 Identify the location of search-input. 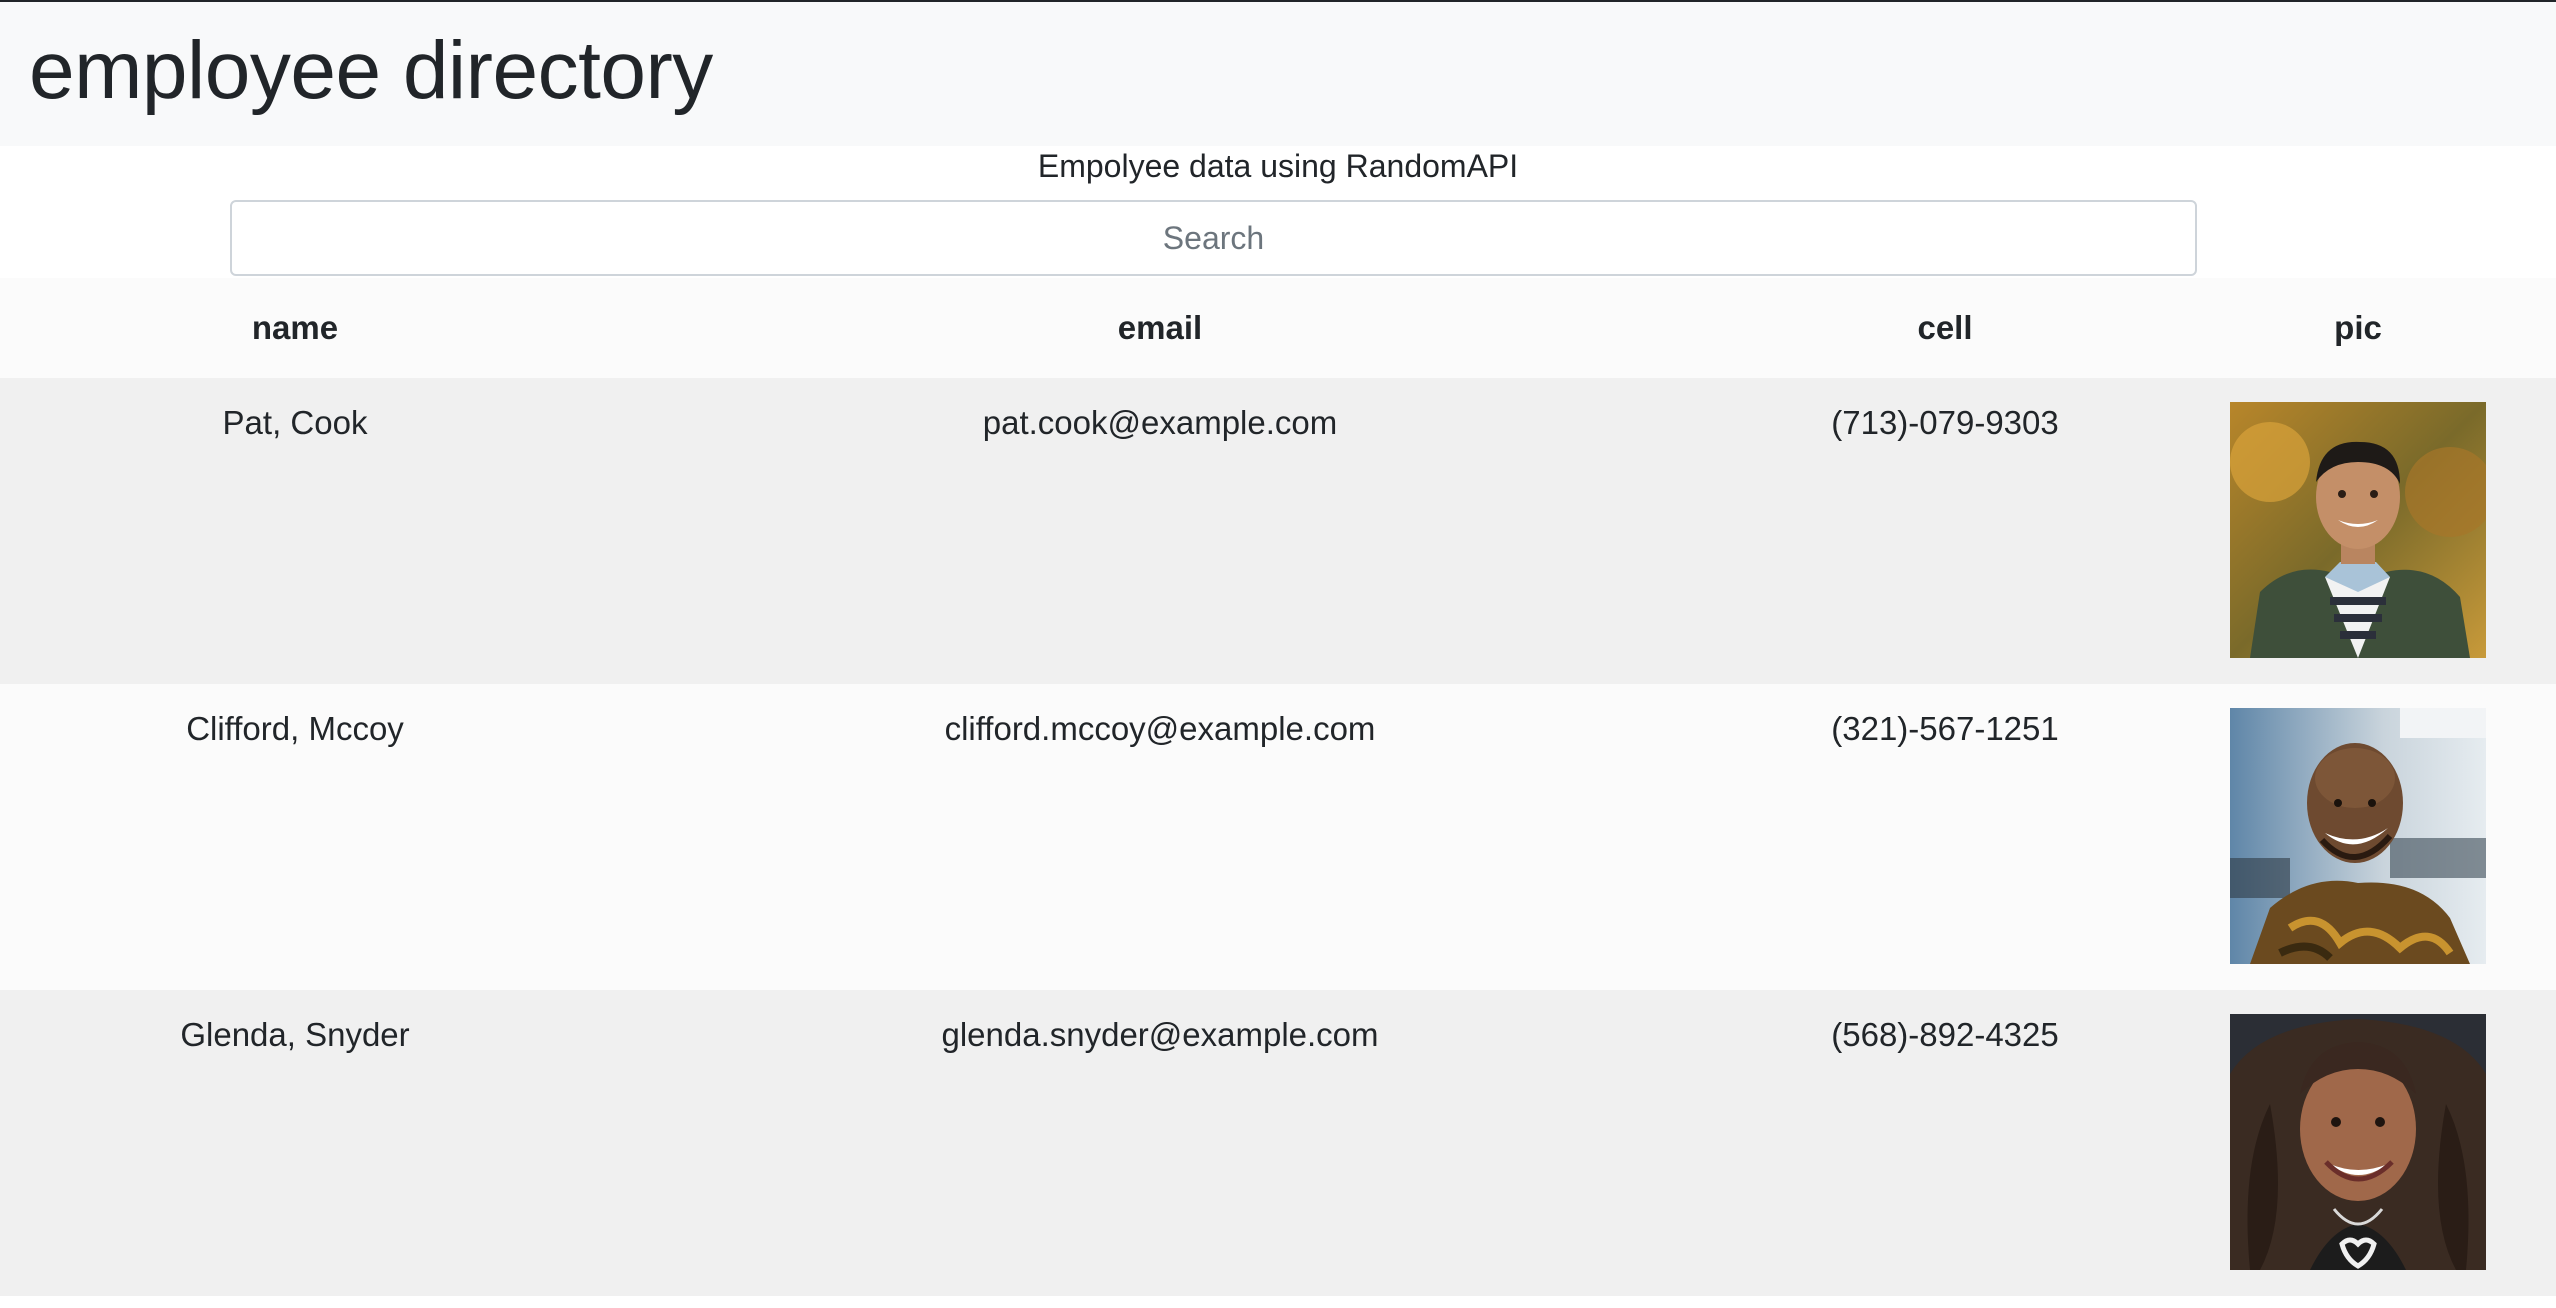
(1213, 238).